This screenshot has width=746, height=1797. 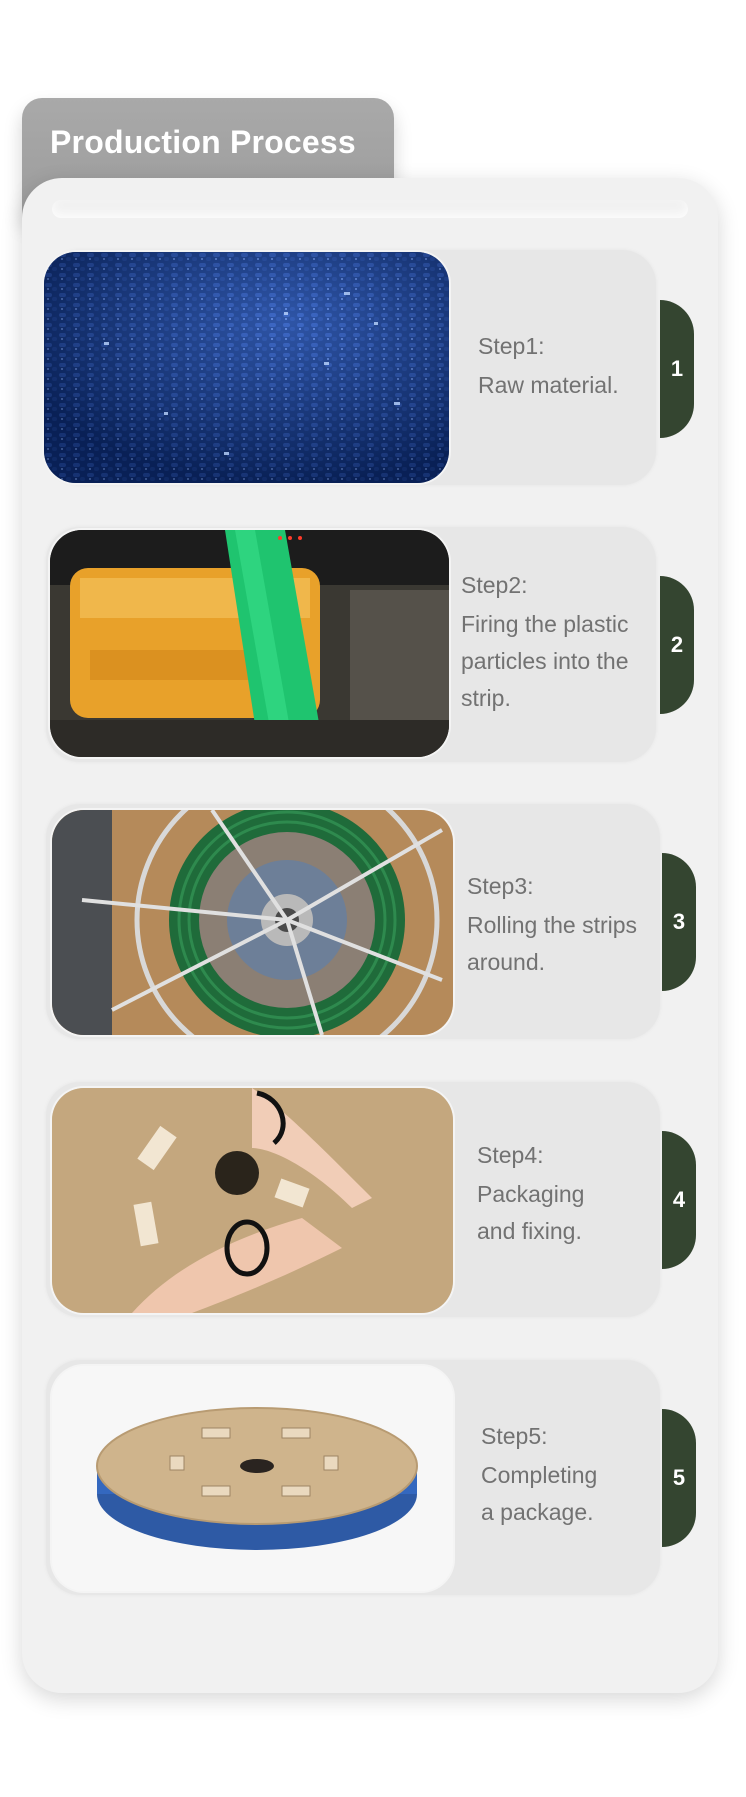 I want to click on step-5-text: Step5: Completing a package., so click(x=539, y=1474).